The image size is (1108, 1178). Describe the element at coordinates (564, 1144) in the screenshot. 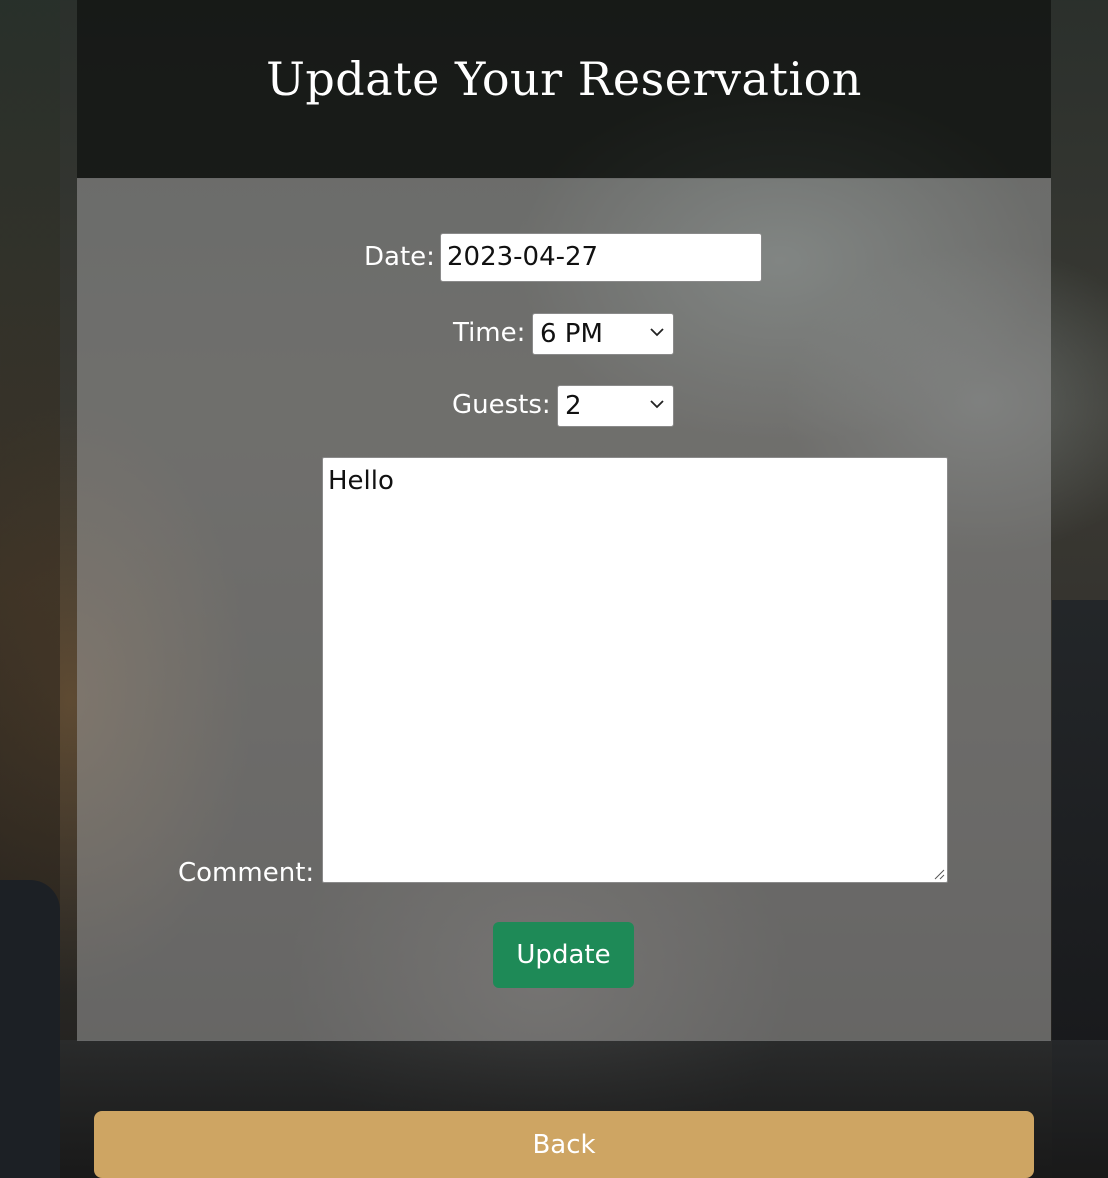

I see `back-button: Back` at that location.